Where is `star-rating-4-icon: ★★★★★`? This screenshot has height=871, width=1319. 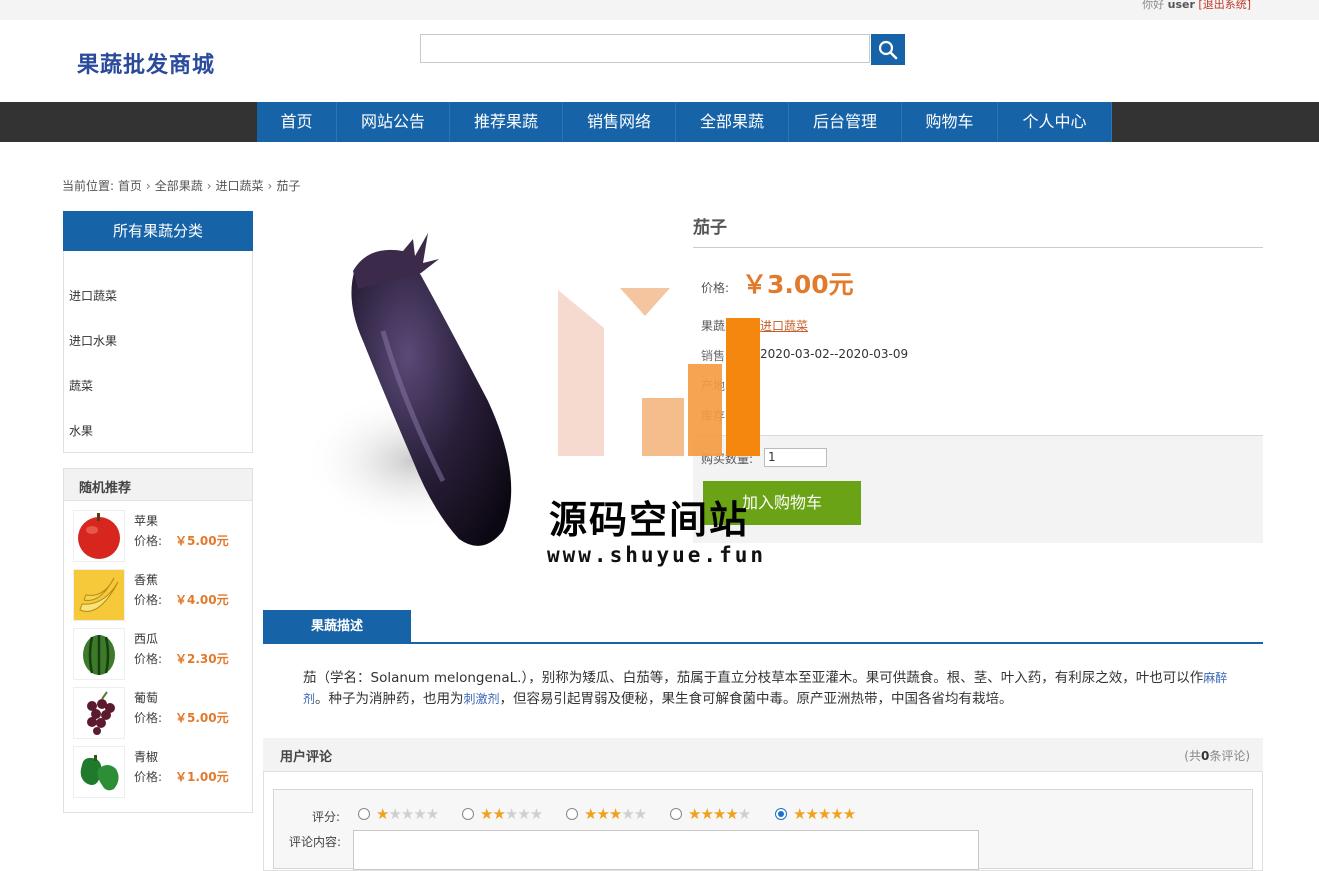
star-rating-4-icon: ★★★★★ is located at coordinates (719, 814).